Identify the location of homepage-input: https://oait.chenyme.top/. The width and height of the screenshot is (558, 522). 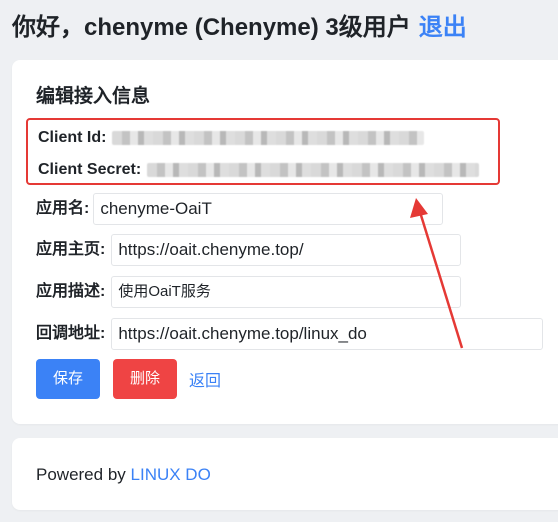
(286, 250).